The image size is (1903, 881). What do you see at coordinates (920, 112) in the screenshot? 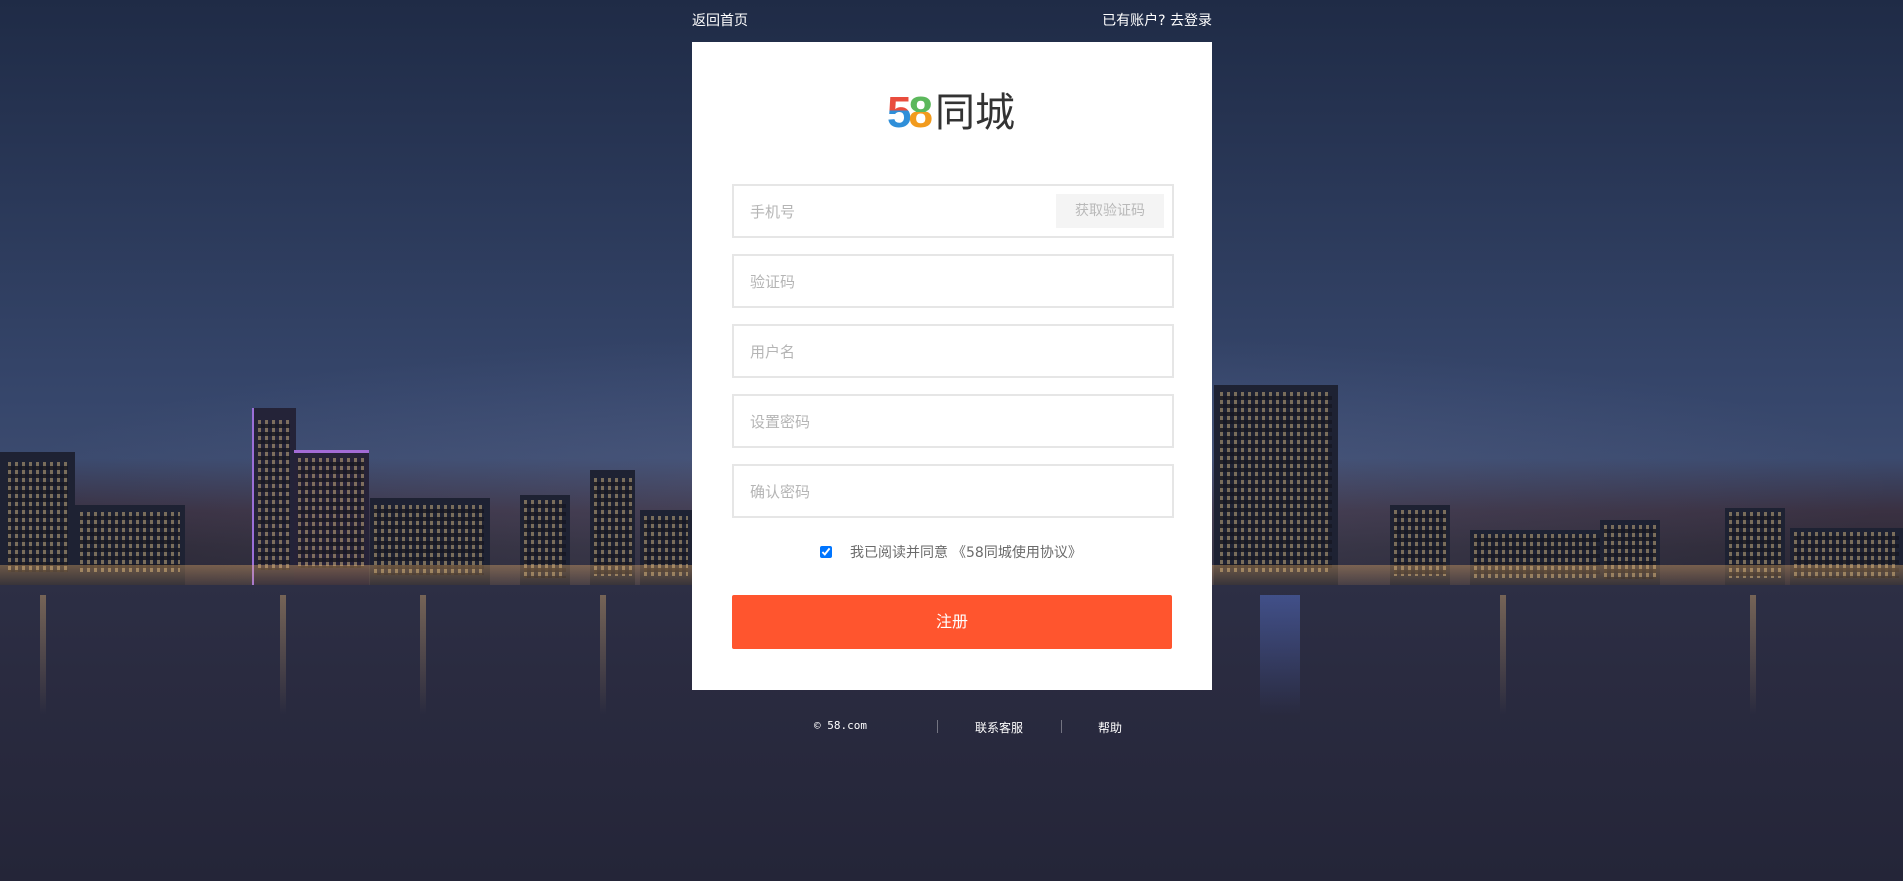
I see `logo-digit-8: 8` at bounding box center [920, 112].